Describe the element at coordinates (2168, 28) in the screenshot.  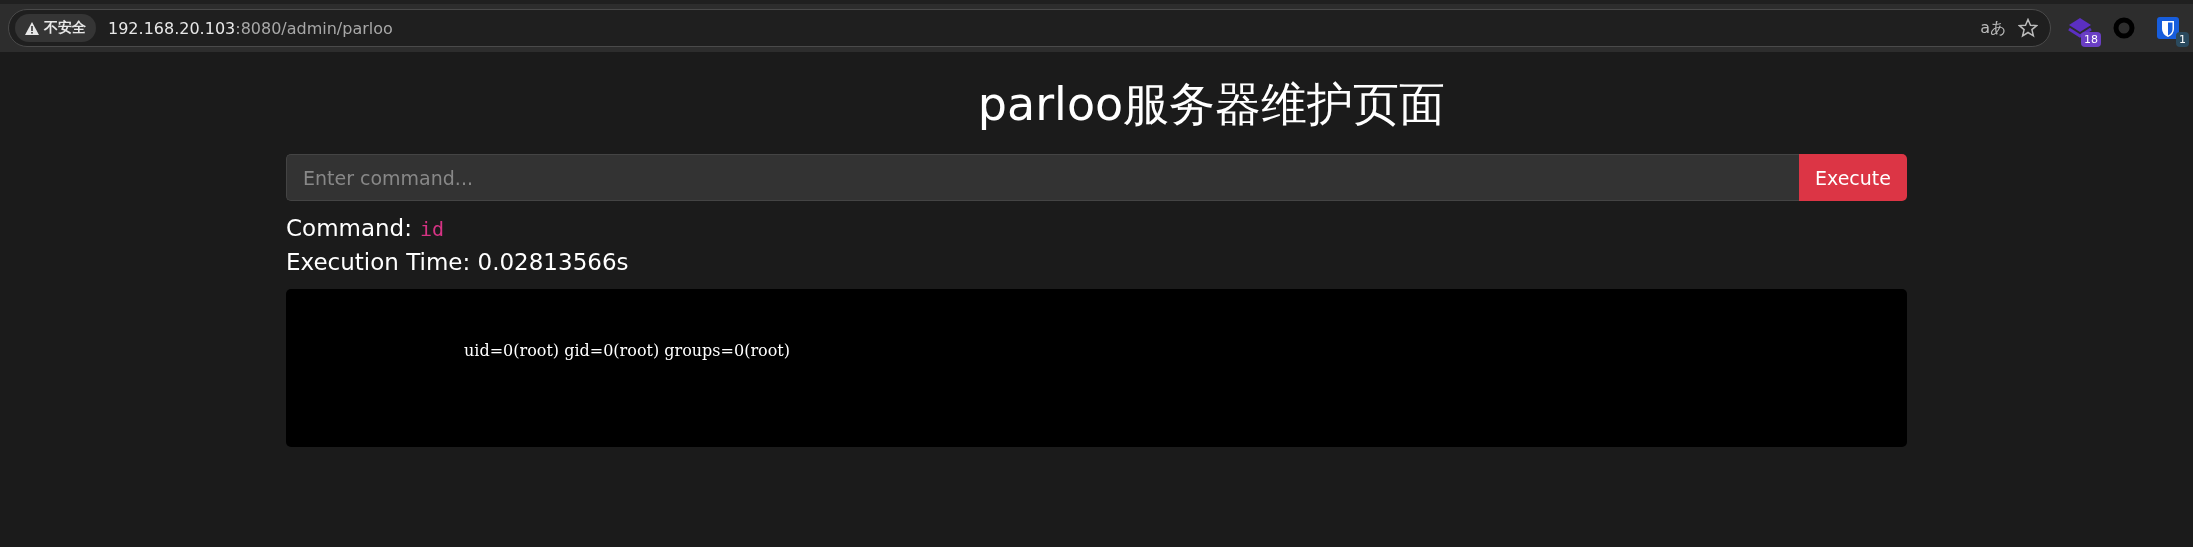
I see `shield-icon` at that location.